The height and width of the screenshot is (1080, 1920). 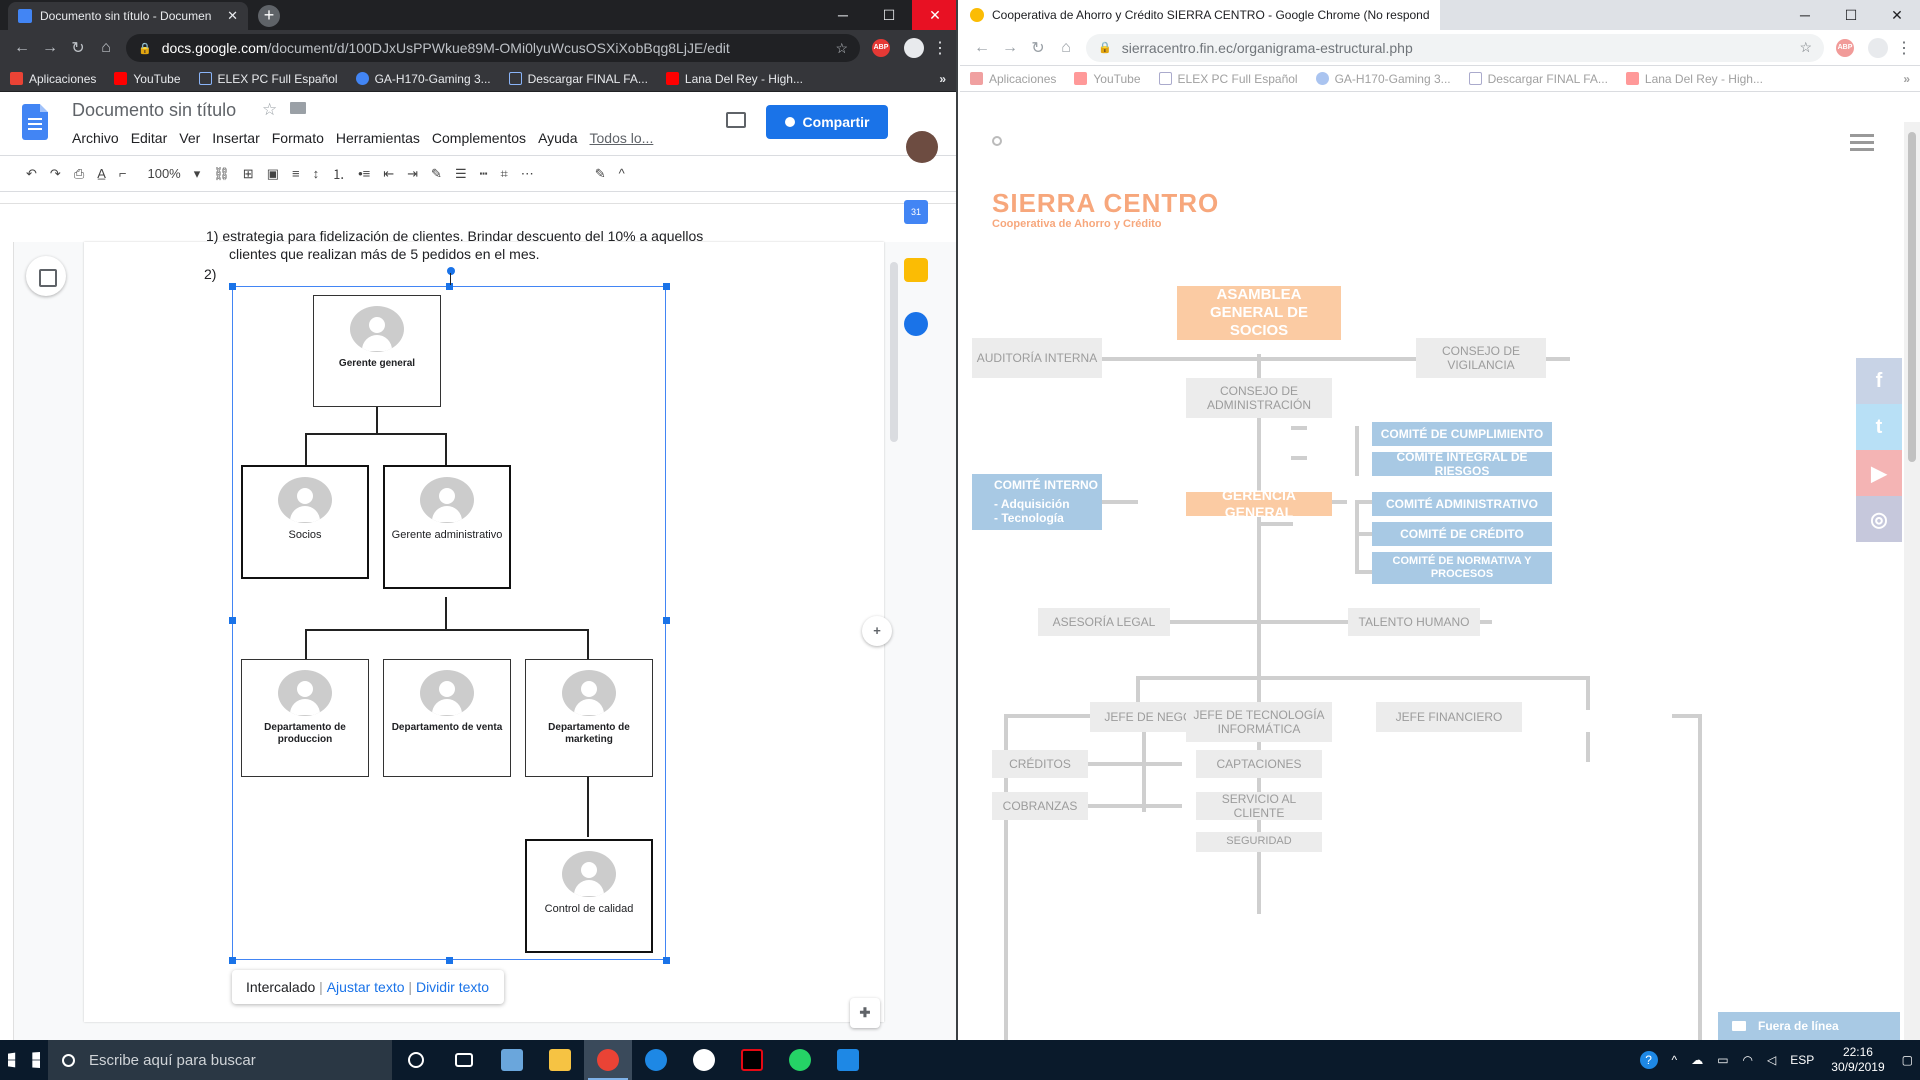 What do you see at coordinates (461, 174) in the screenshot?
I see `line-weight-icon: ☰` at bounding box center [461, 174].